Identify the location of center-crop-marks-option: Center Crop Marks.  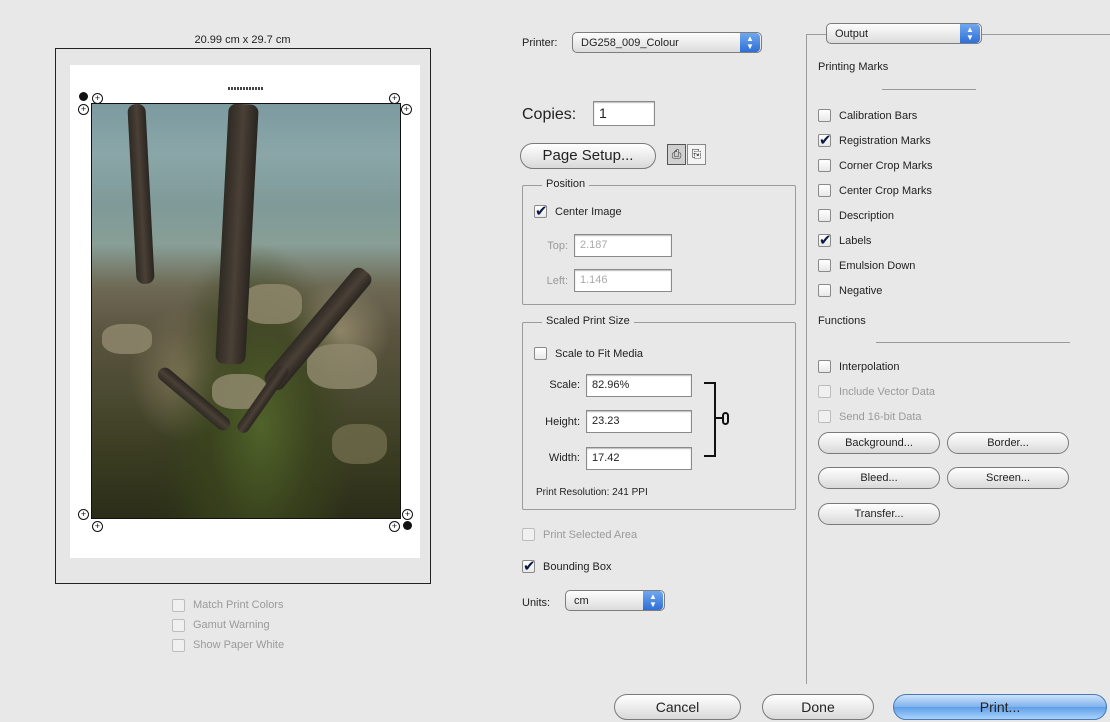
(875, 190).